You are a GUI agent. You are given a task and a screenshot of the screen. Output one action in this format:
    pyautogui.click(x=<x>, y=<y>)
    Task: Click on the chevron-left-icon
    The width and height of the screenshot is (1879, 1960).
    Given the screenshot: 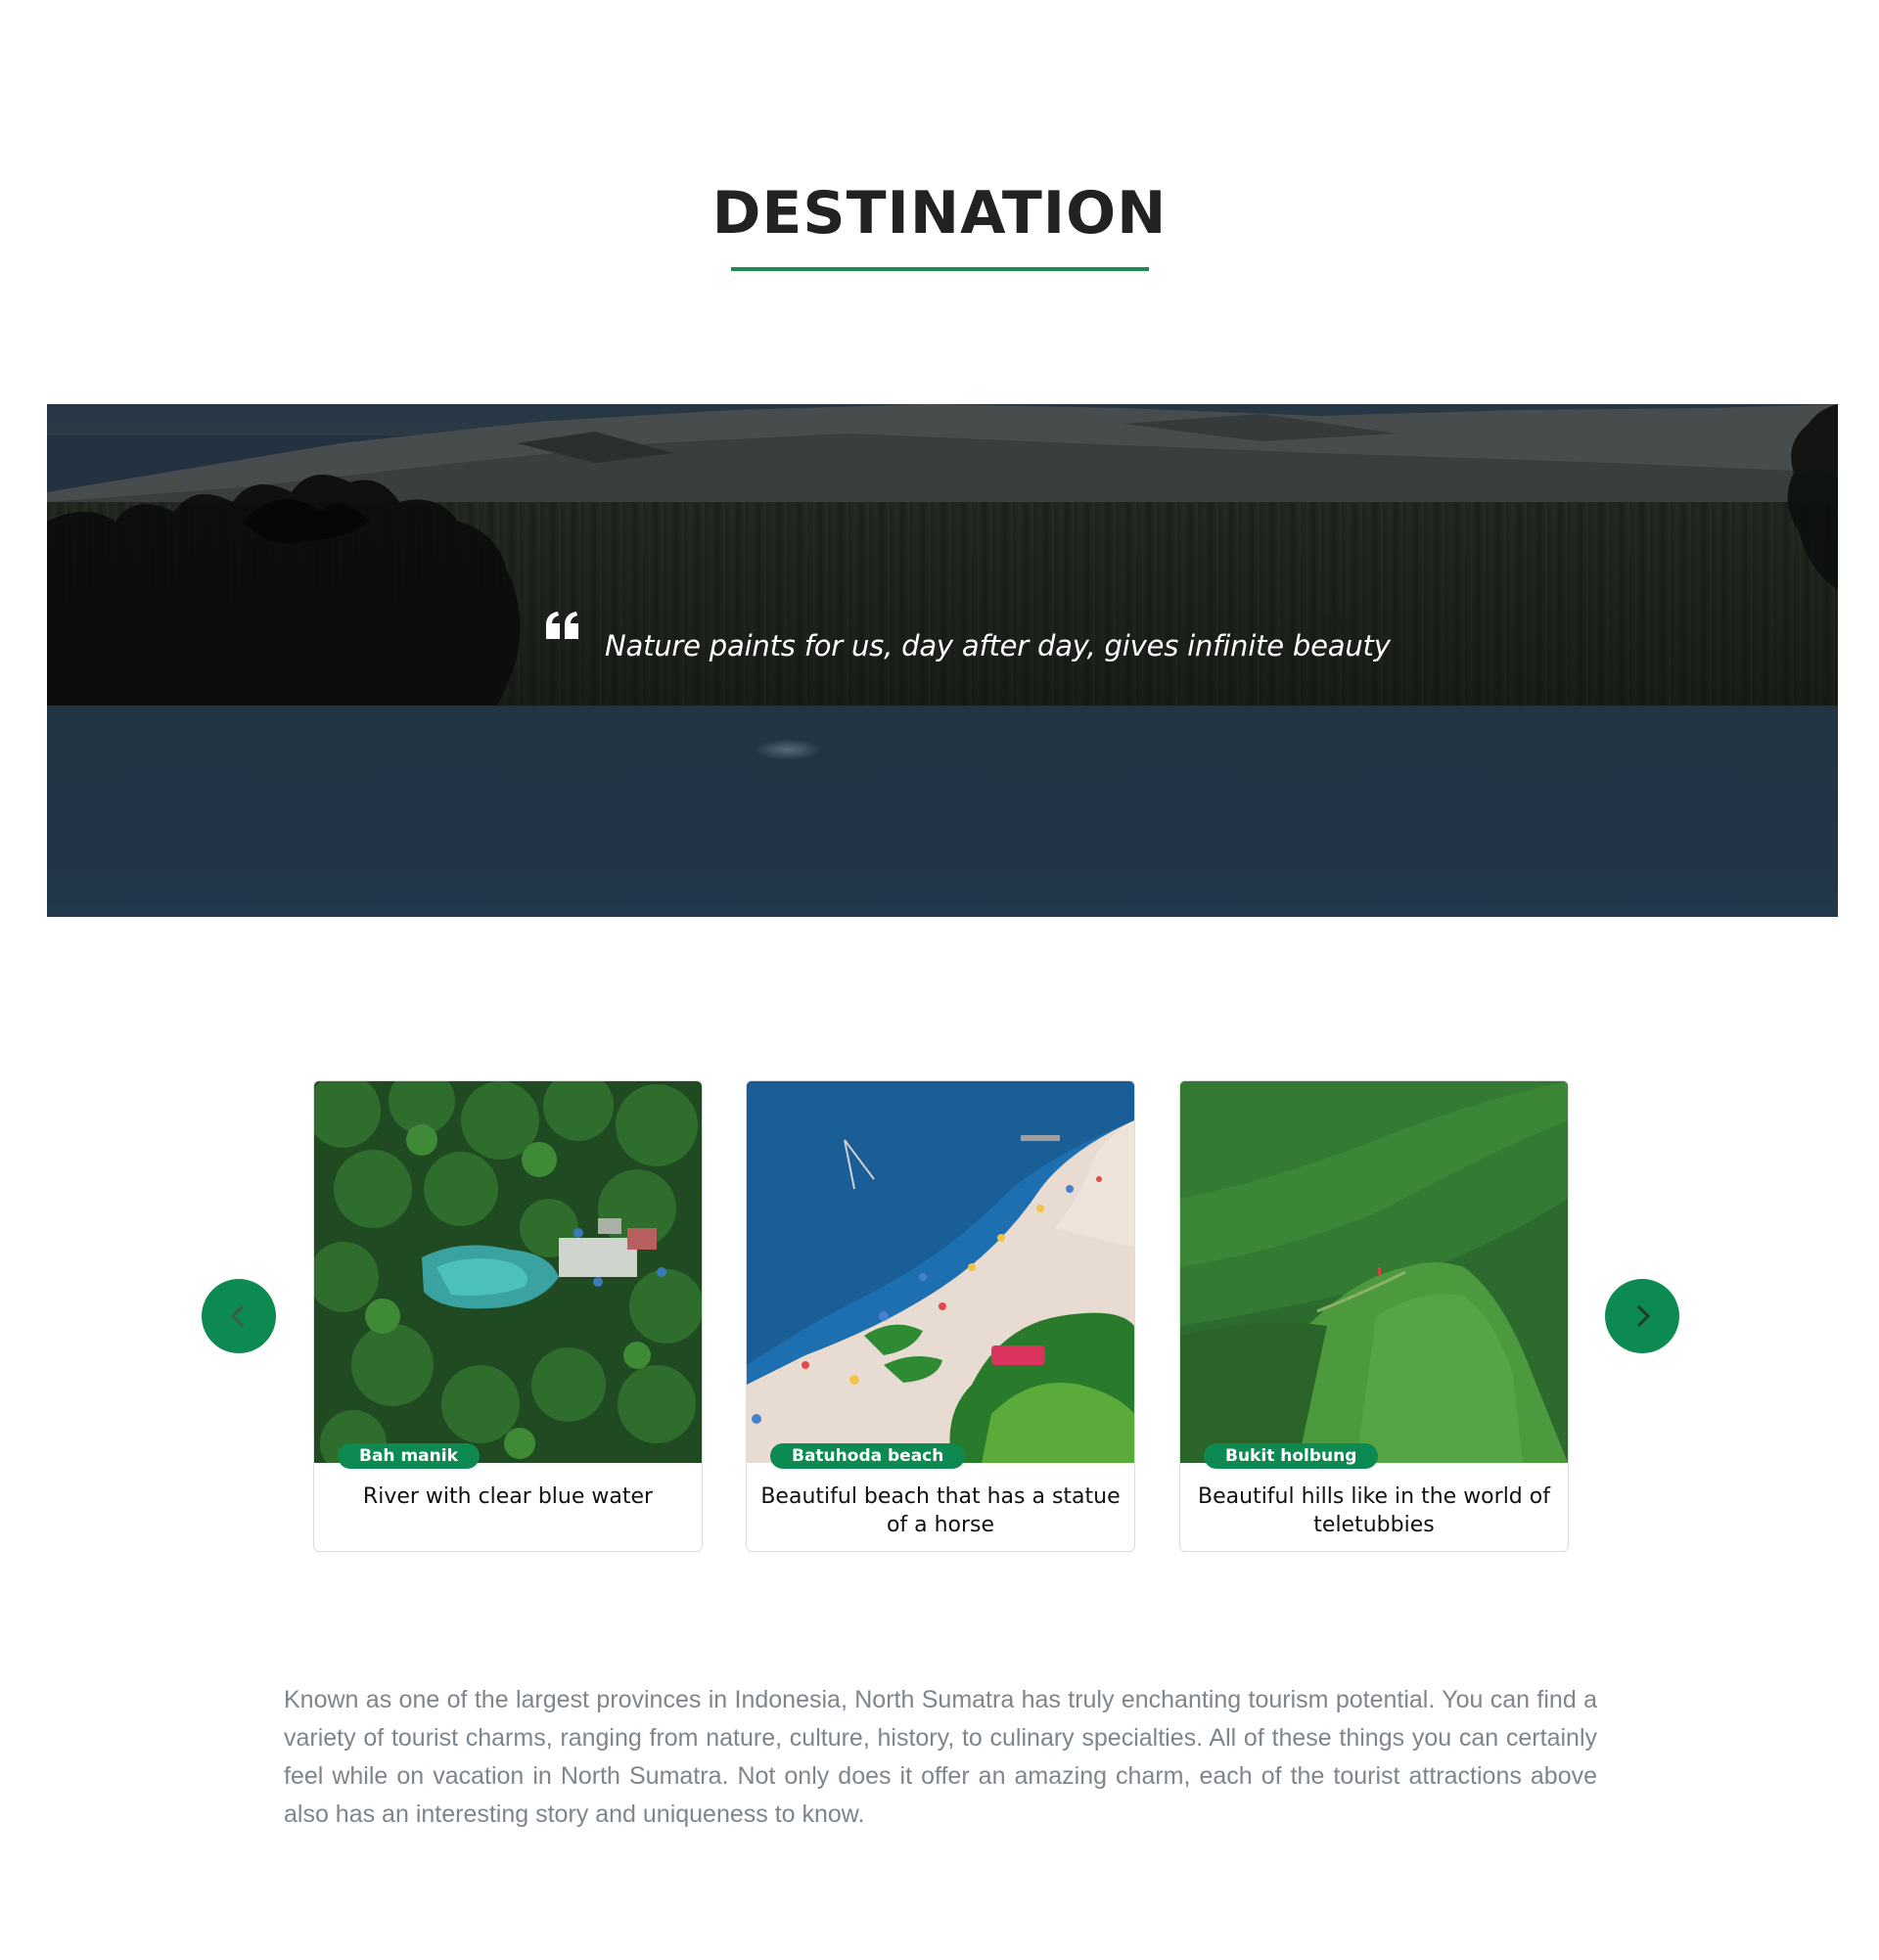 What is the action you would take?
    pyautogui.click(x=237, y=1316)
    